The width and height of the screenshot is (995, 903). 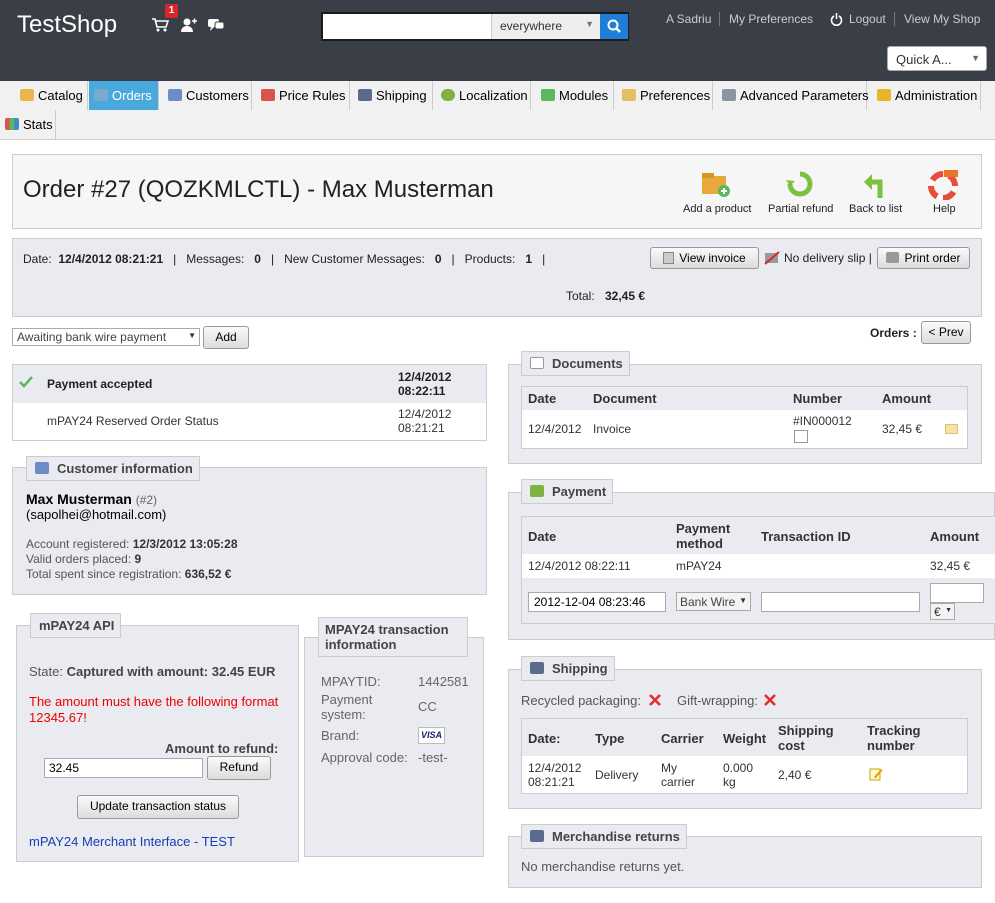 What do you see at coordinates (51, 95) in the screenshot?
I see `tab-catalog: Catalog` at bounding box center [51, 95].